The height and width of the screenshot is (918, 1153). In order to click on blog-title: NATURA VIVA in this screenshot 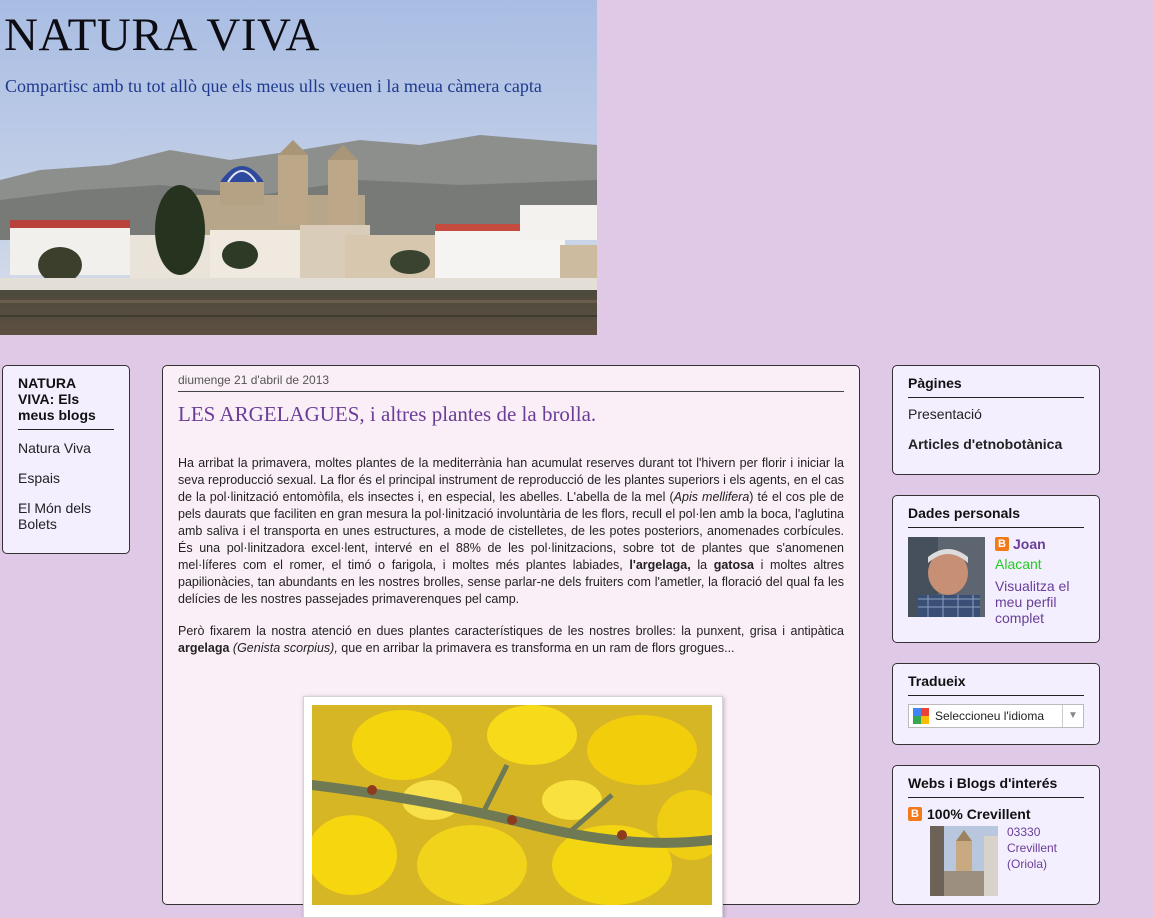, I will do `click(162, 35)`.